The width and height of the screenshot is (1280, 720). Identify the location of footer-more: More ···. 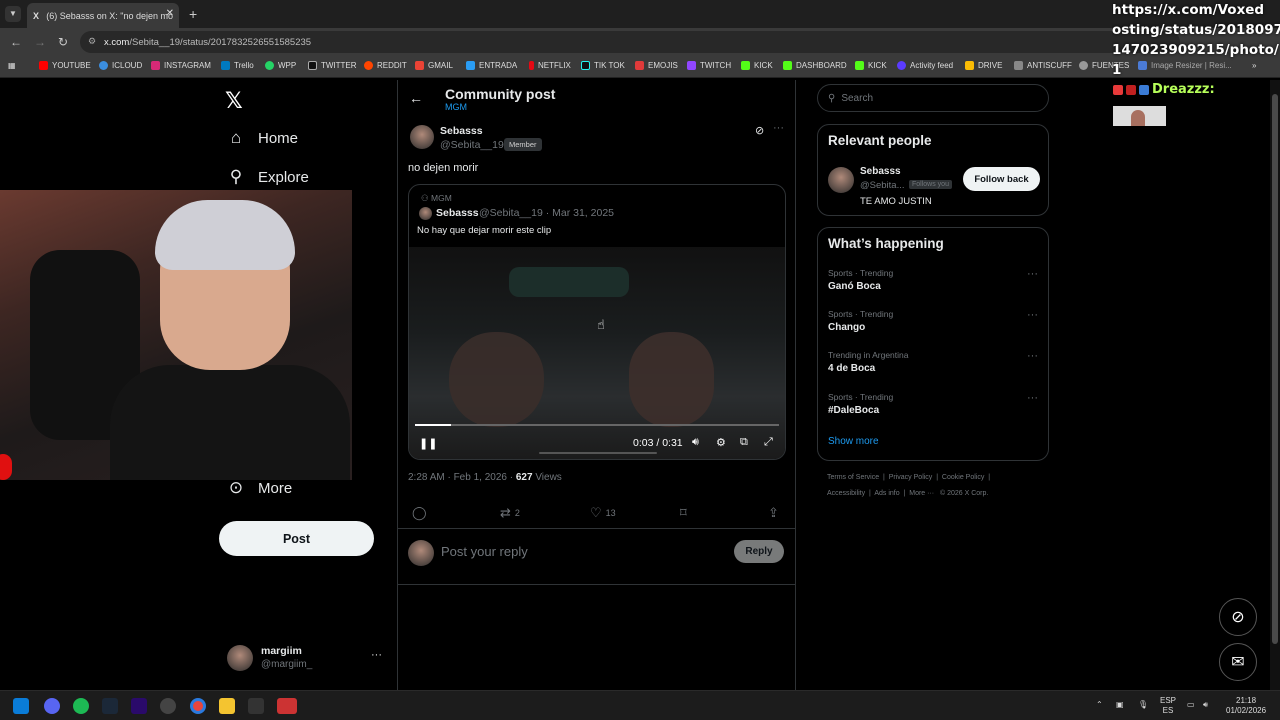
(921, 493).